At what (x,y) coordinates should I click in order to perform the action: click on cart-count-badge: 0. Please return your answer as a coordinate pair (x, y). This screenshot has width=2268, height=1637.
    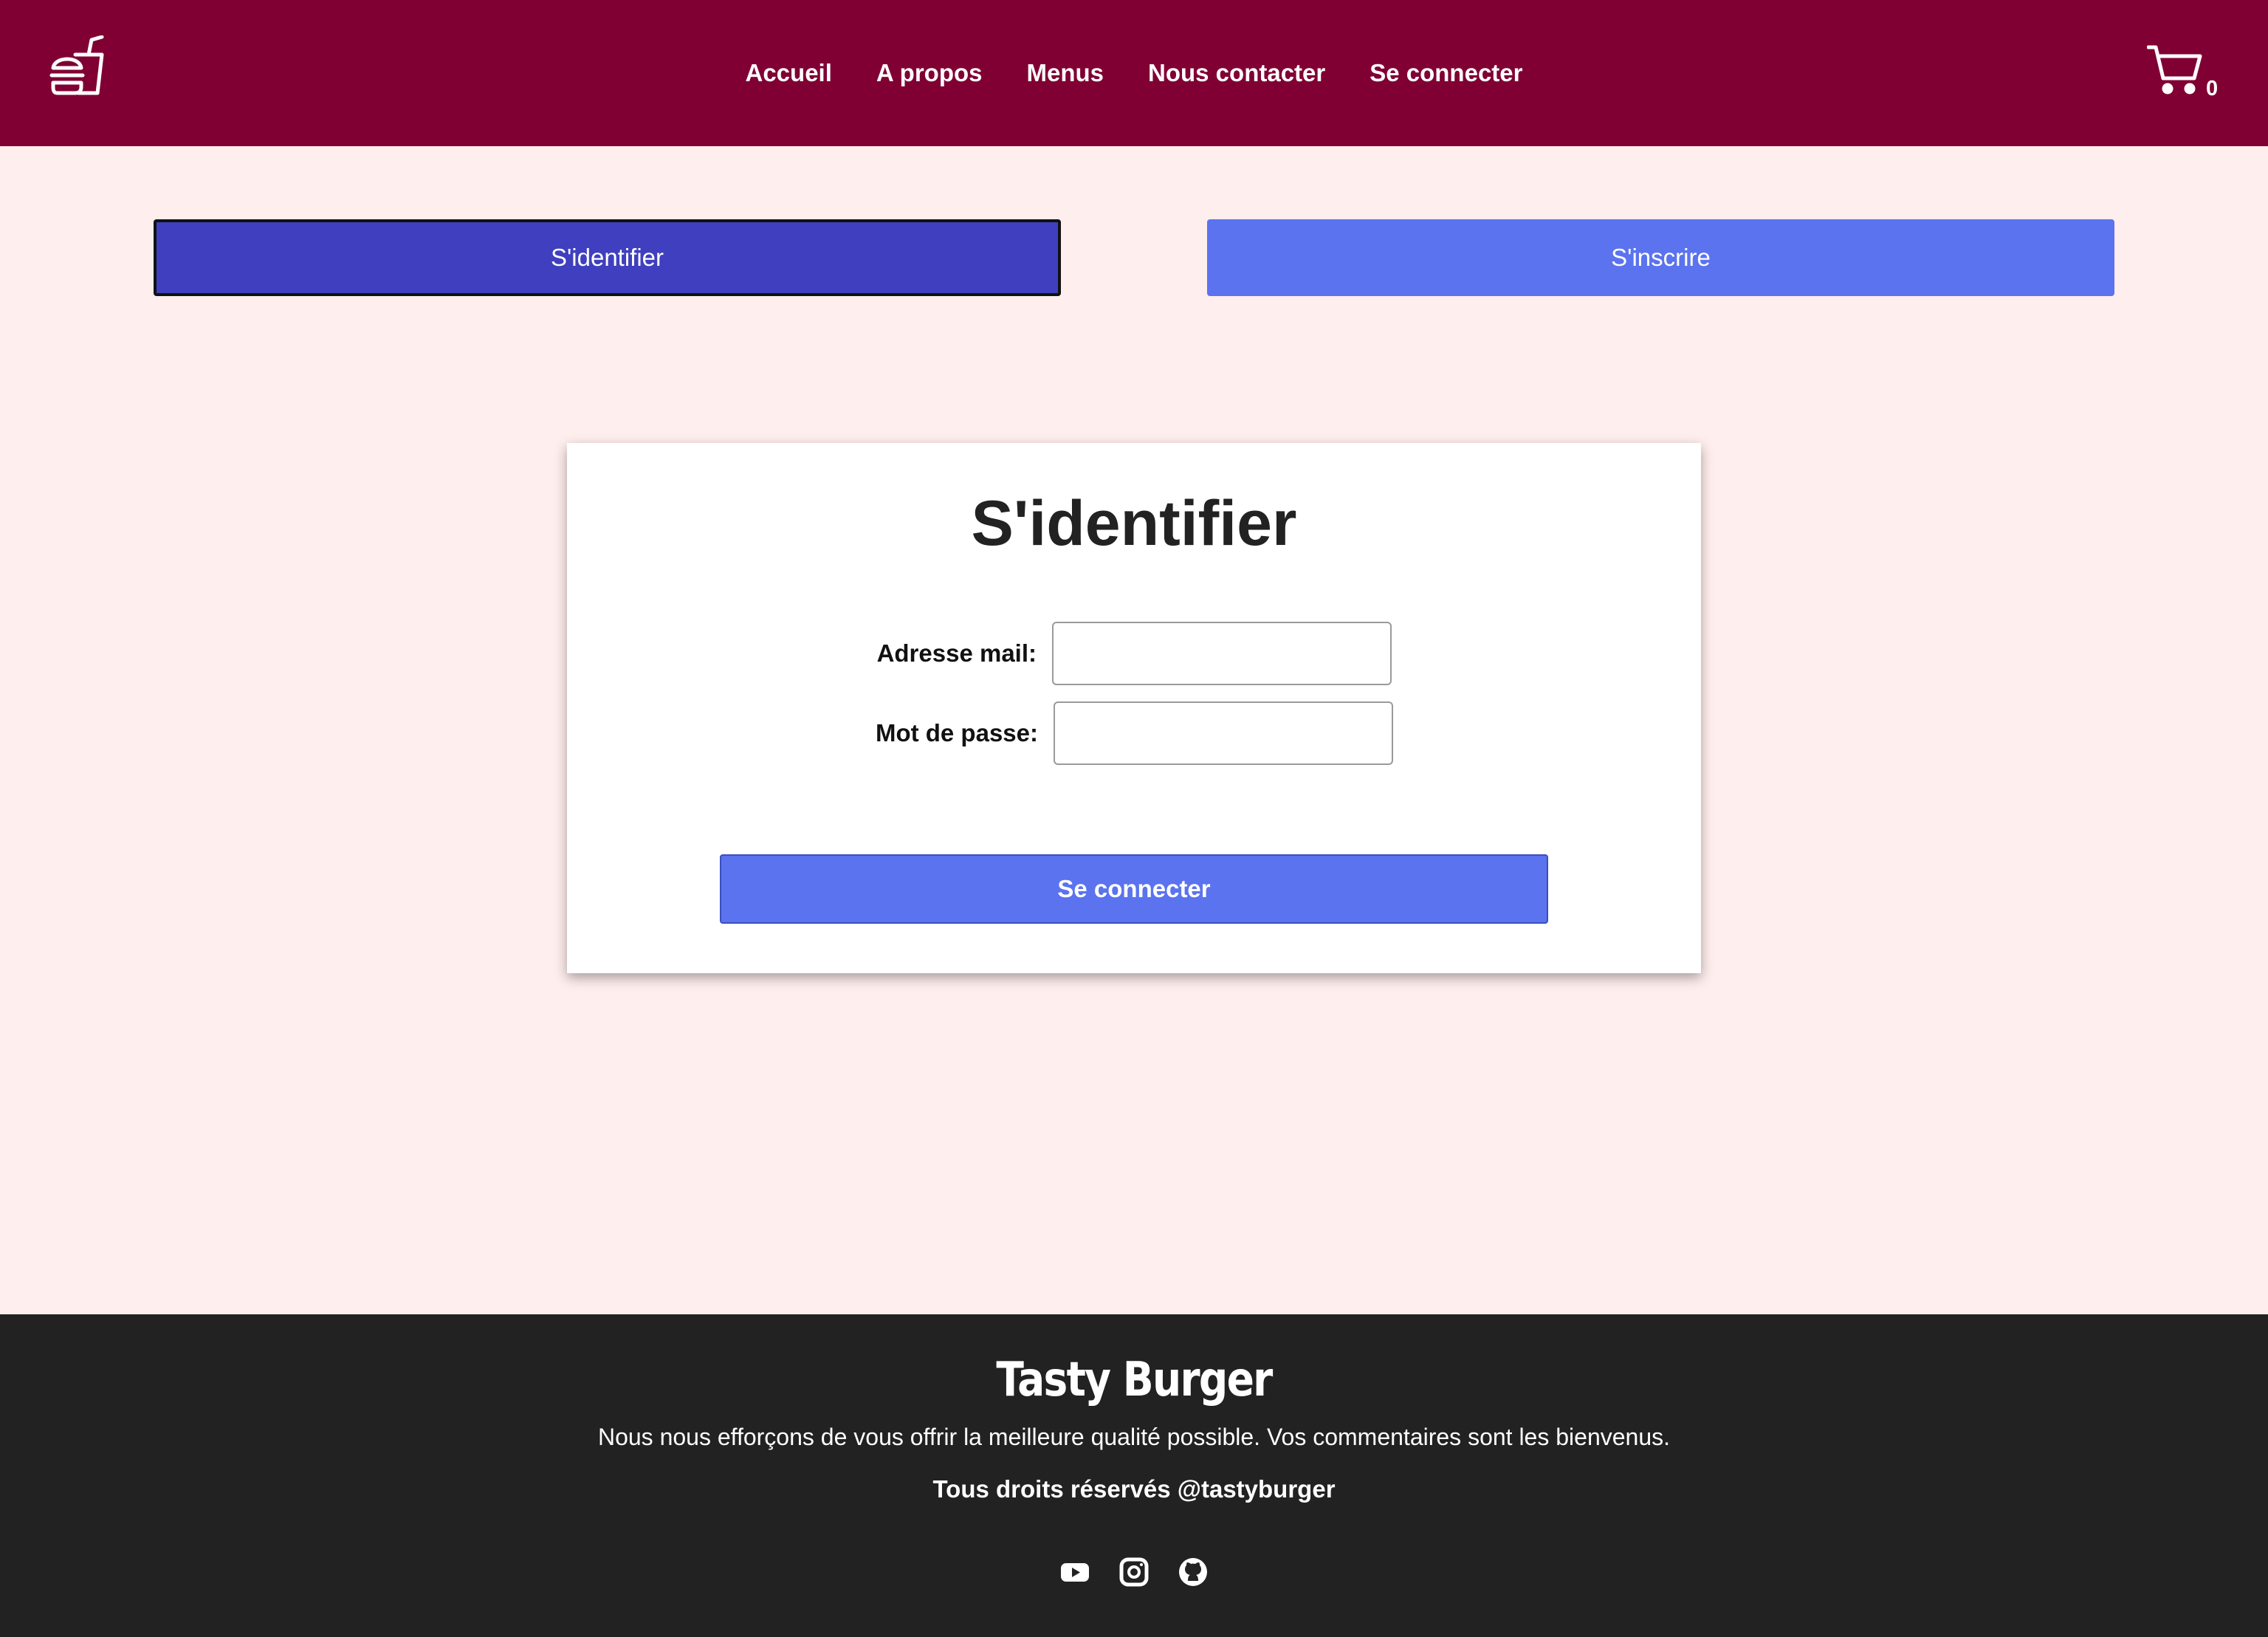
    Looking at the image, I should click on (2212, 88).